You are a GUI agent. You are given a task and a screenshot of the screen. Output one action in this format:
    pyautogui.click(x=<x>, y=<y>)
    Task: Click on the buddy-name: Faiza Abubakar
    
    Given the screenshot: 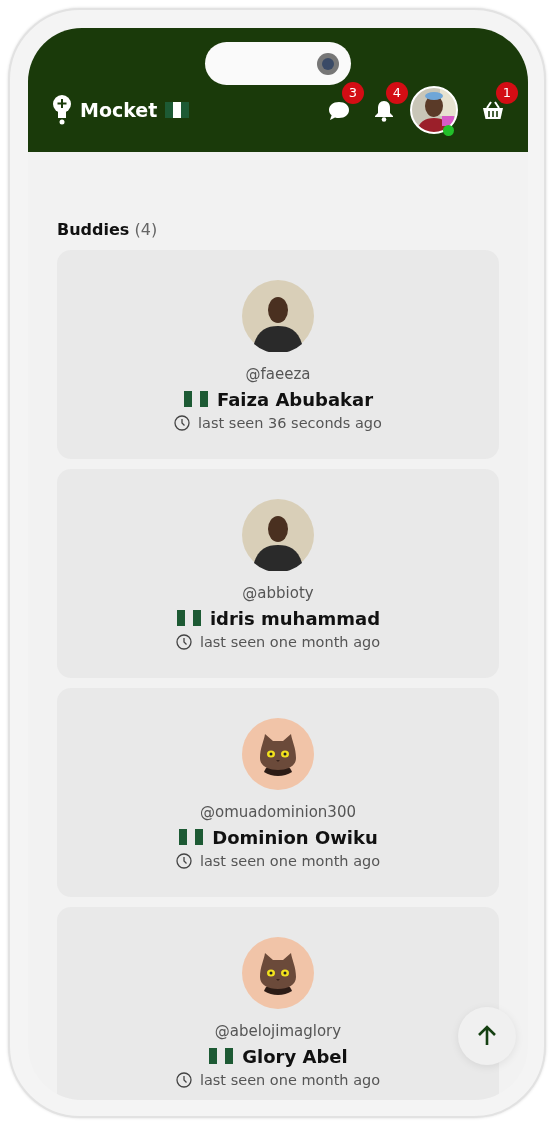 What is the action you would take?
    pyautogui.click(x=295, y=399)
    